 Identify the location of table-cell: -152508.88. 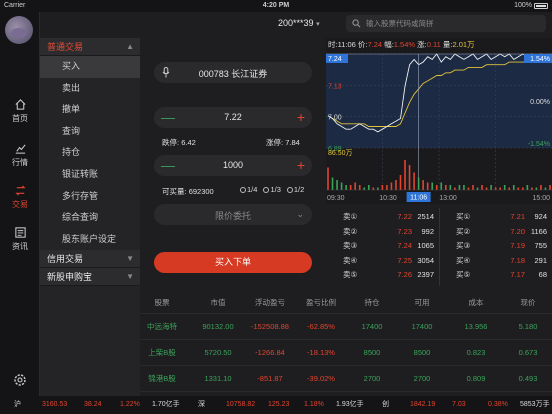
(270, 326).